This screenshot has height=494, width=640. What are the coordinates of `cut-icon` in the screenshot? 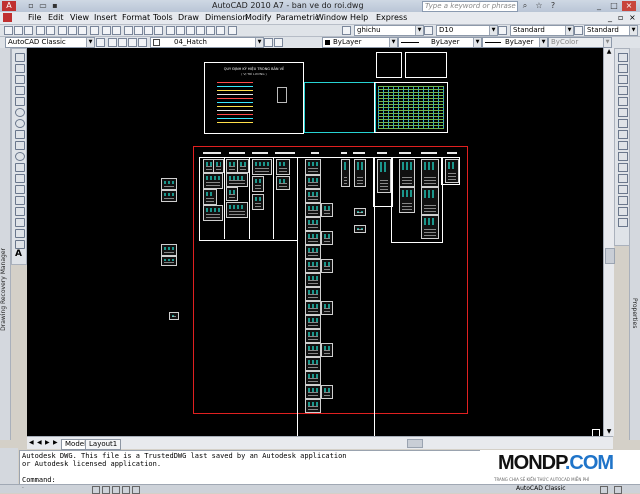 It's located at (62, 30).